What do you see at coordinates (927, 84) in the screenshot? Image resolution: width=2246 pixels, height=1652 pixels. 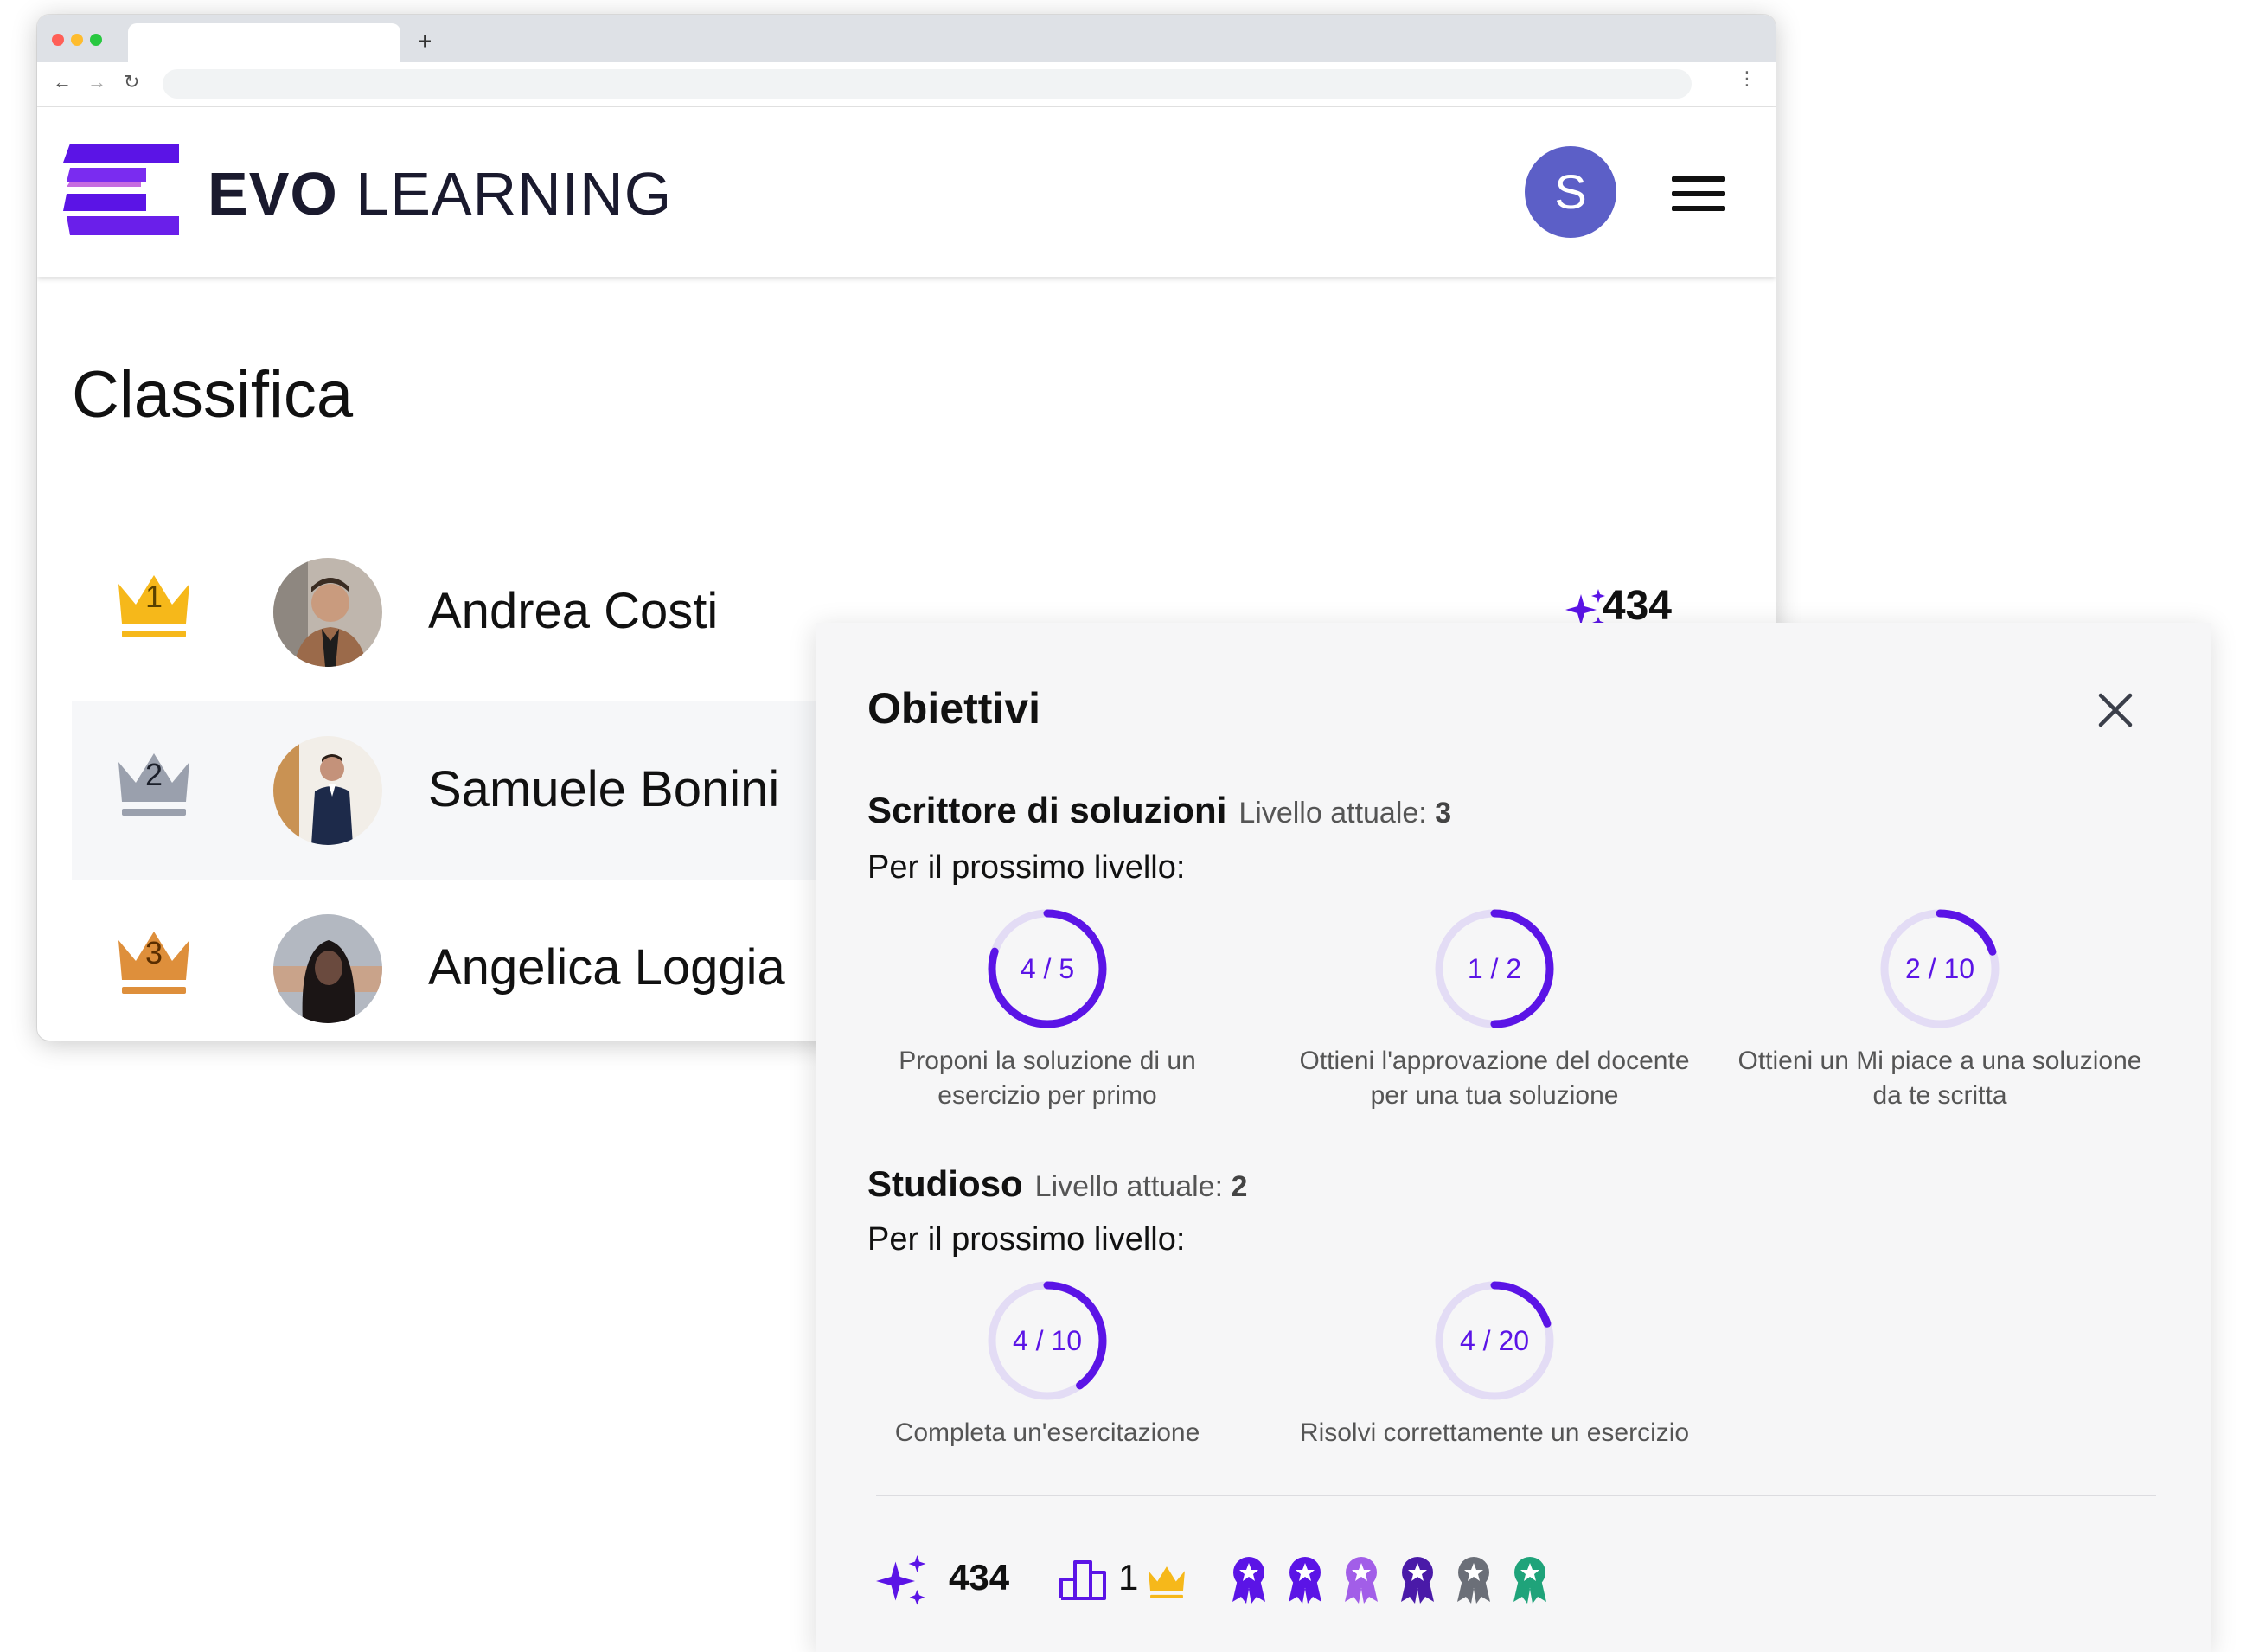 I see `address-bar` at bounding box center [927, 84].